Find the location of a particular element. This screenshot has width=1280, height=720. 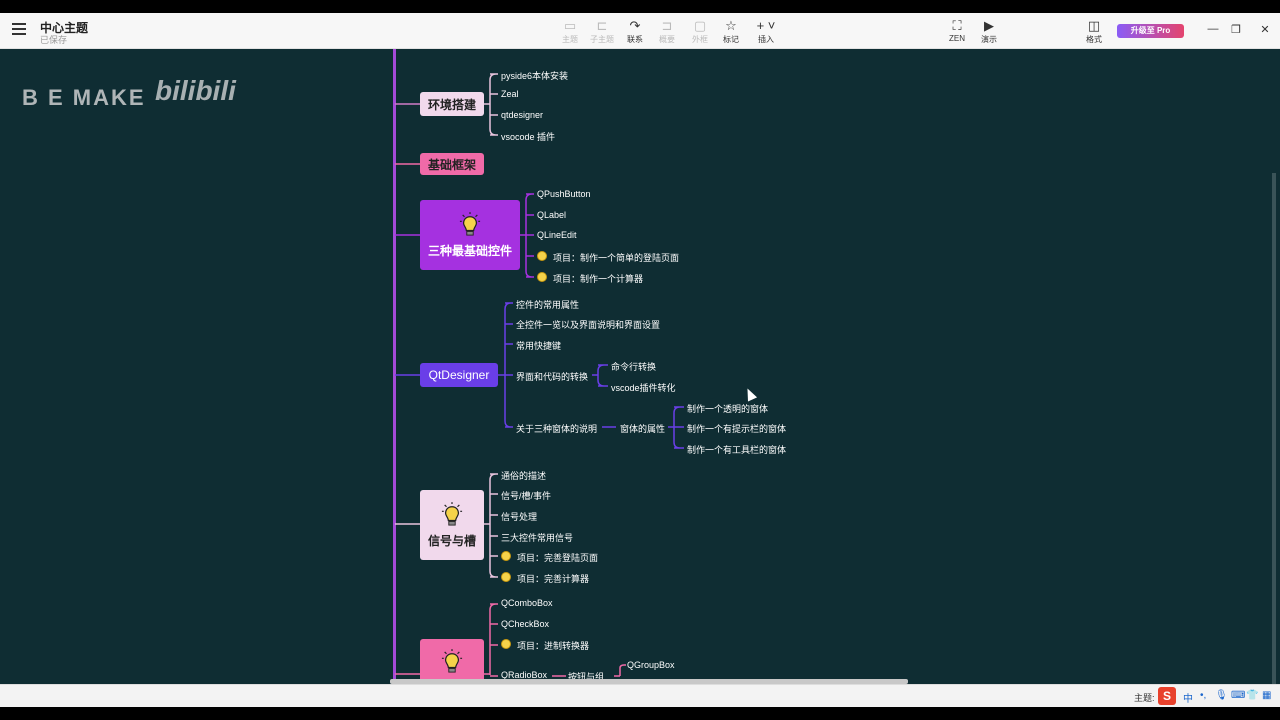

subtopic-icon: ⊏ is located at coordinates (602, 25).